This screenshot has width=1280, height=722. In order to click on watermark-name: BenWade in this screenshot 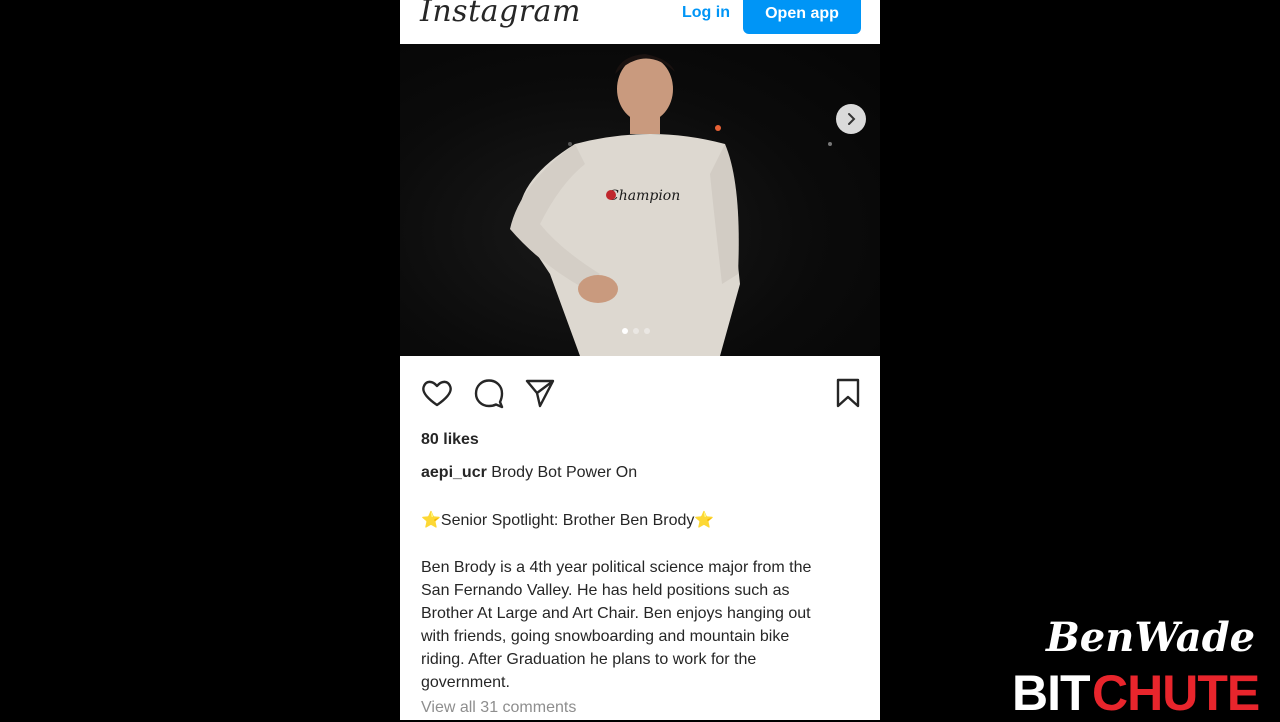, I will do `click(1151, 637)`.